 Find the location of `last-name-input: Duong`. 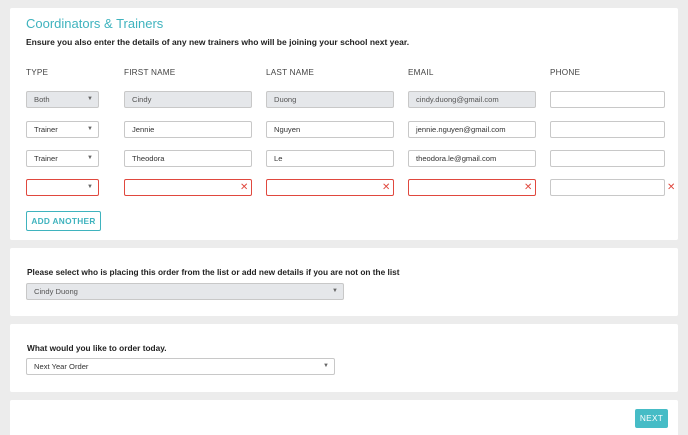

last-name-input: Duong is located at coordinates (330, 99).